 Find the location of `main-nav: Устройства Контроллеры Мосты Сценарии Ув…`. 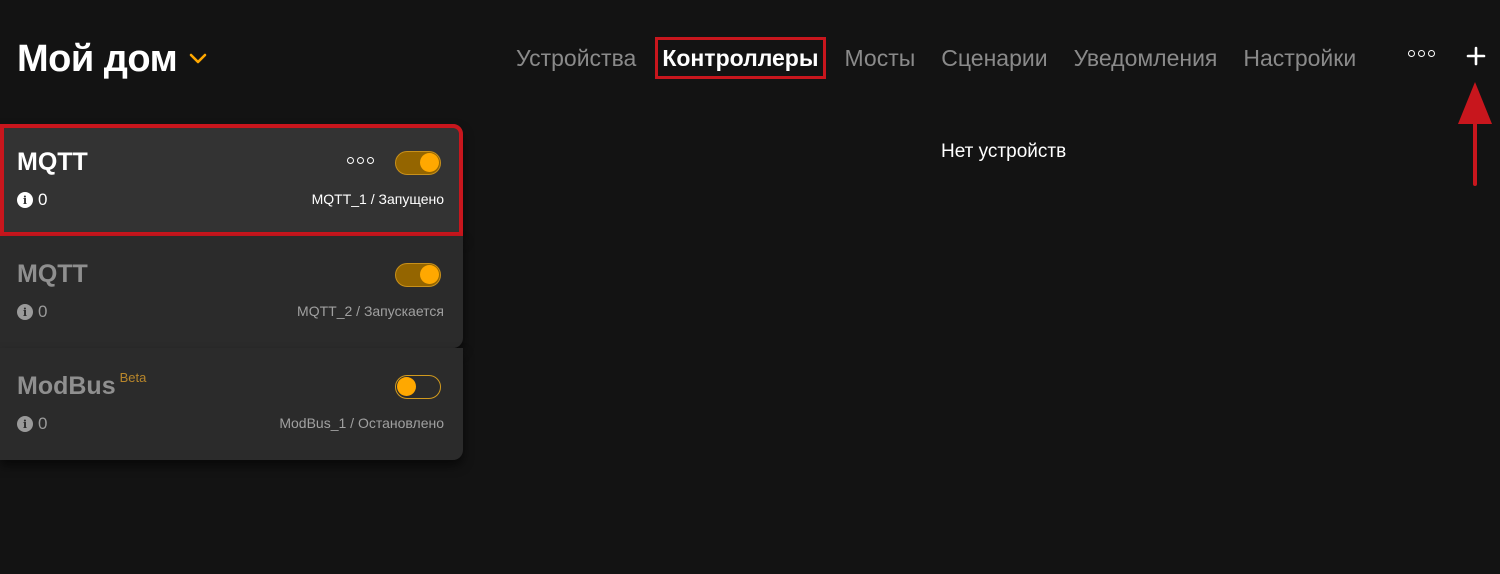

main-nav: Устройства Контроллеры Мосты Сценарии Ув… is located at coordinates (949, 58).